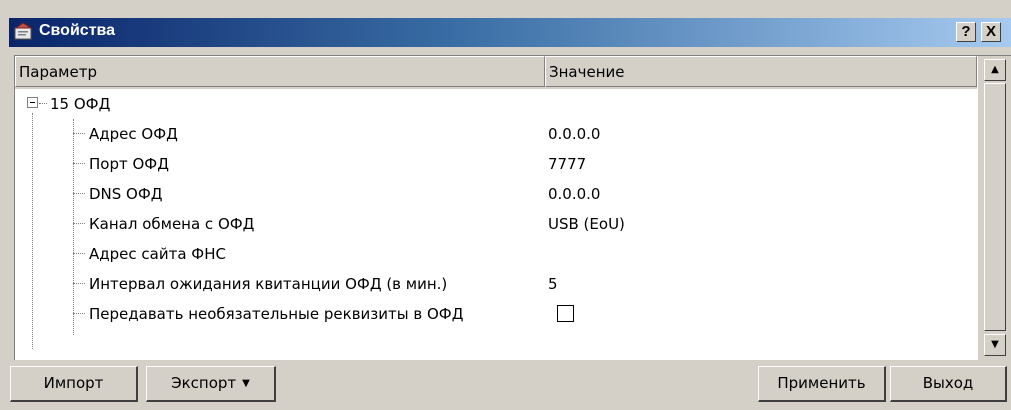  I want to click on title-bar: Свойства ? X, so click(510, 32).